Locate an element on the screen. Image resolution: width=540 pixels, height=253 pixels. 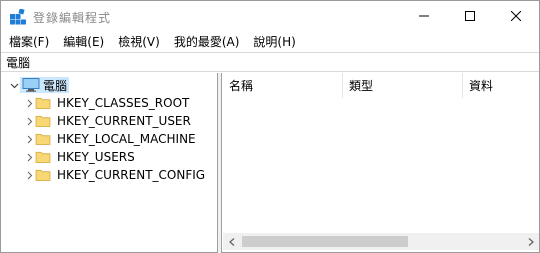
tree-item-label: HKEY_CLASSES_ROOT is located at coordinates (123, 103).